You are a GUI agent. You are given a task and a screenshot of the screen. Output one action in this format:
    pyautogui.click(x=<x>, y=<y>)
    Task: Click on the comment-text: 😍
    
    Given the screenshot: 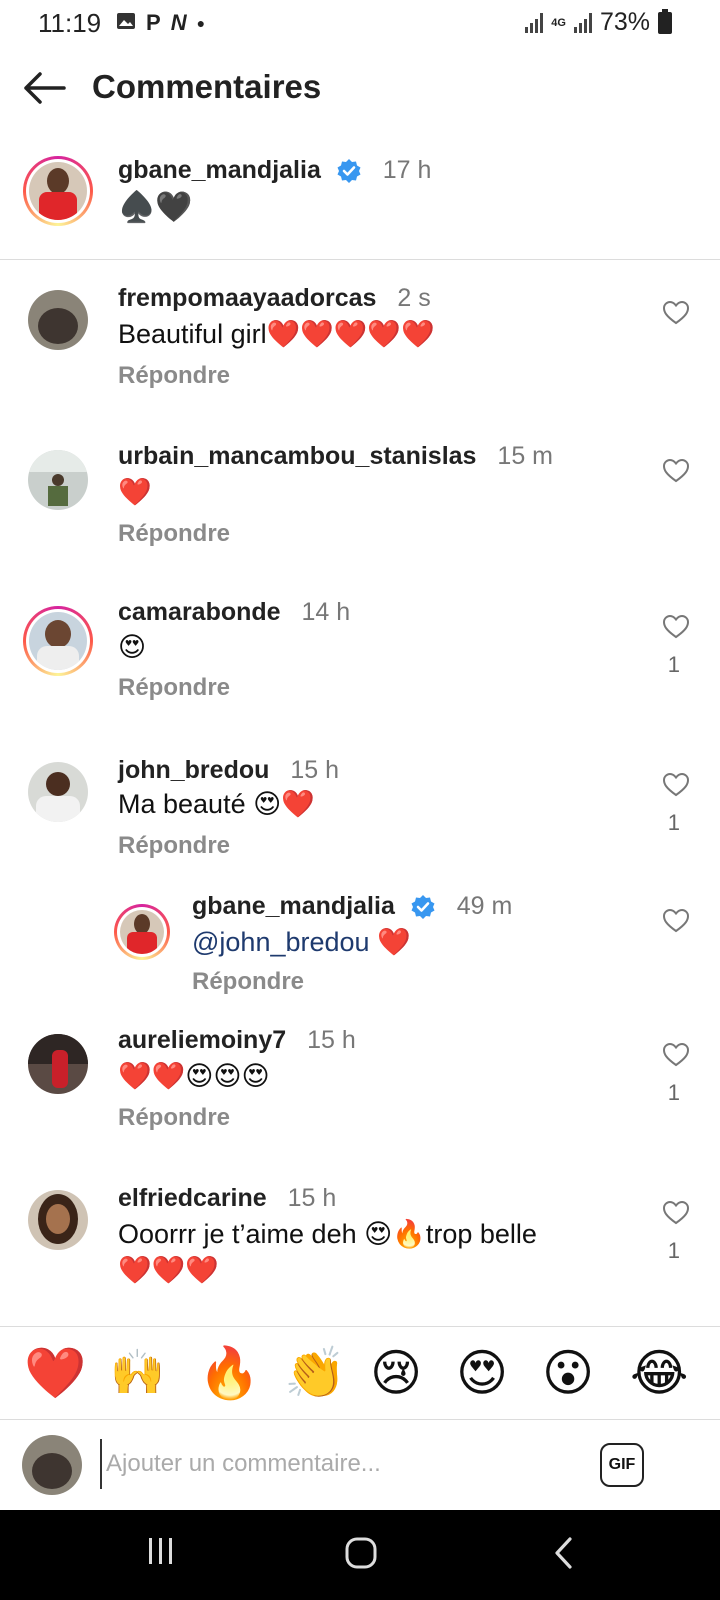 What is the action you would take?
    pyautogui.click(x=132, y=647)
    